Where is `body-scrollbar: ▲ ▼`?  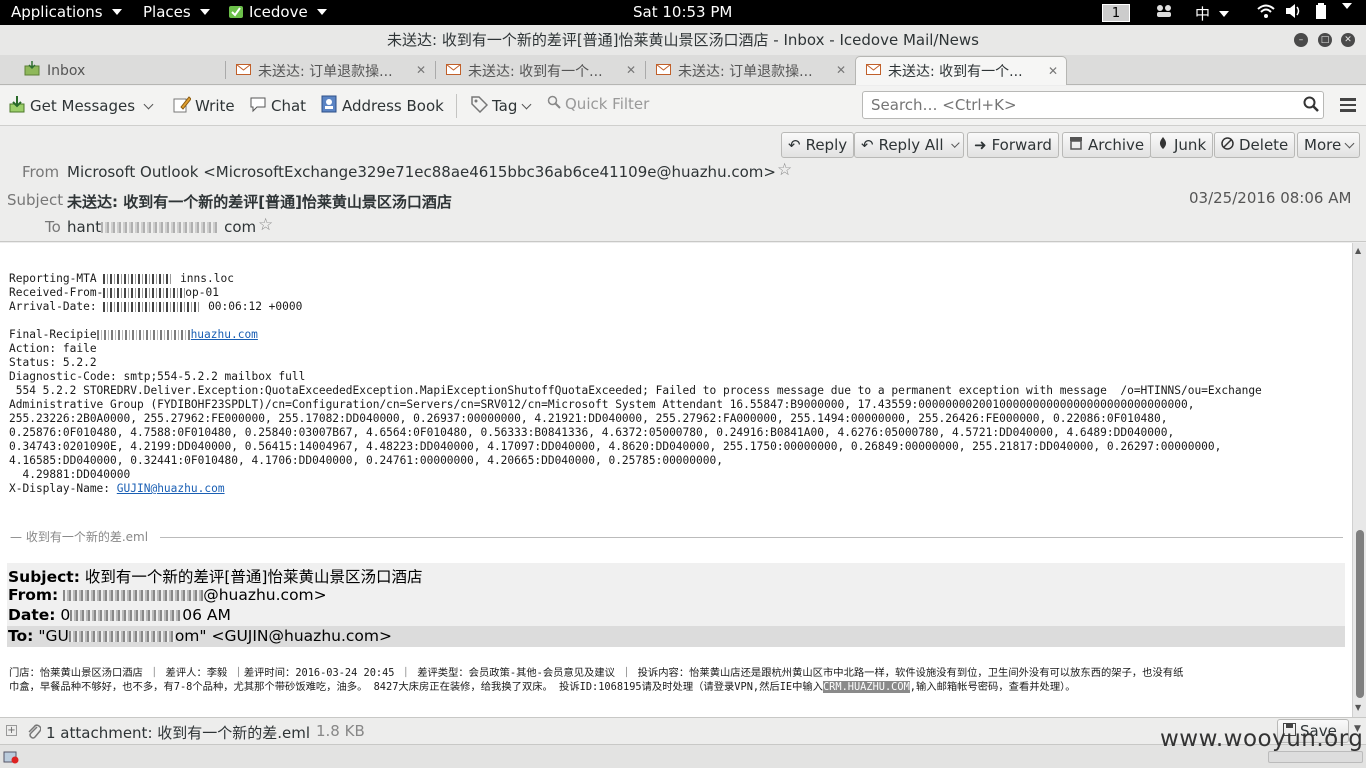 body-scrollbar: ▲ ▼ is located at coordinates (1359, 480).